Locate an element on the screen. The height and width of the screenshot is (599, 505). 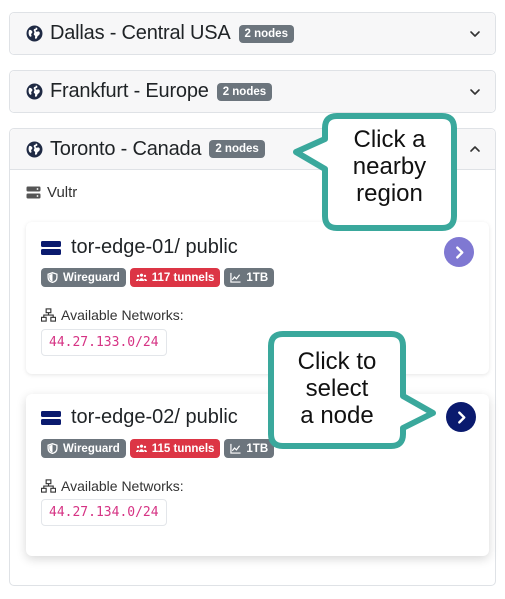
network-cidr: 44.27.133.0/24 is located at coordinates (104, 342).